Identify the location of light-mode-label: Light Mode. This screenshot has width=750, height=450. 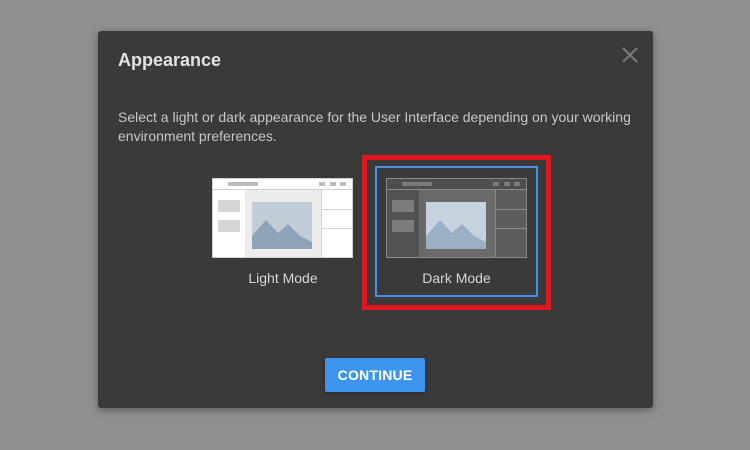
(283, 278).